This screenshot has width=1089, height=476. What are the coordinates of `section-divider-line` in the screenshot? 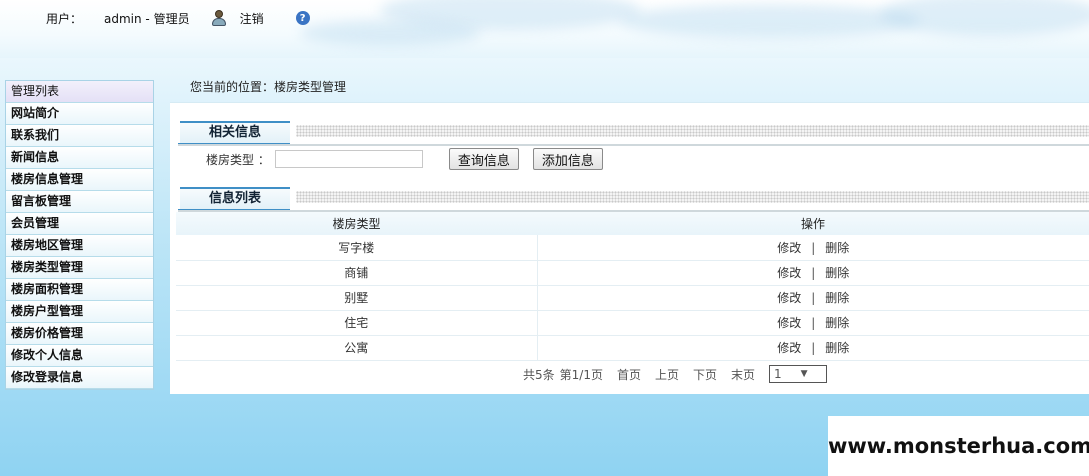 It's located at (633, 145).